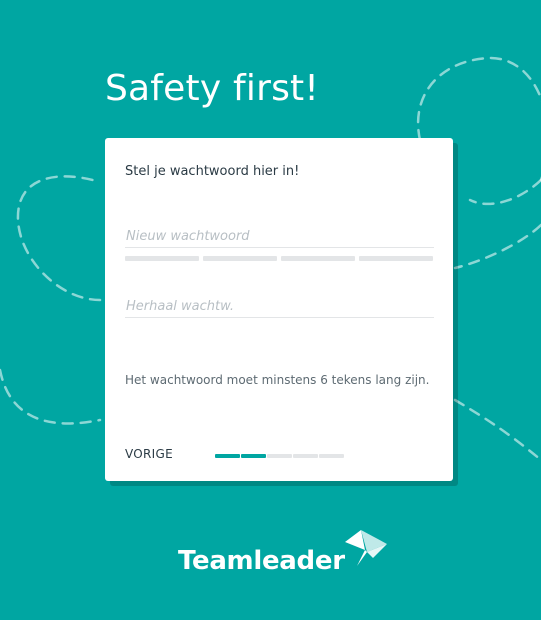  I want to click on password-strength-meter, so click(279, 258).